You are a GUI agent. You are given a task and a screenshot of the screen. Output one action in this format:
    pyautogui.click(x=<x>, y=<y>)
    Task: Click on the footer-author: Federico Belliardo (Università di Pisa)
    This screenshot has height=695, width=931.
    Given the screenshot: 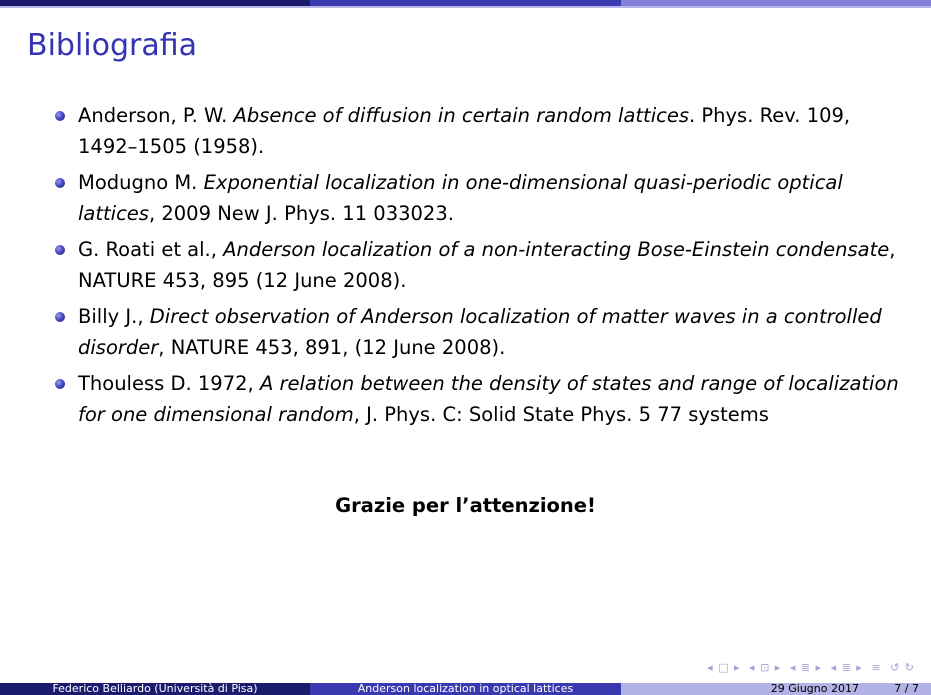 What is the action you would take?
    pyautogui.click(x=155, y=689)
    